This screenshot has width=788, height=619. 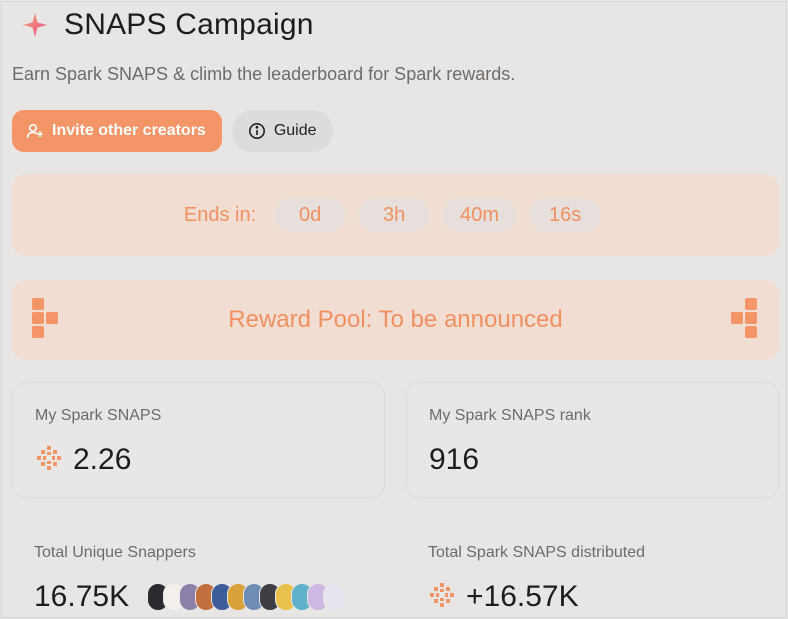 What do you see at coordinates (189, 24) in the screenshot?
I see `page-title: SNAPS Campaign` at bounding box center [189, 24].